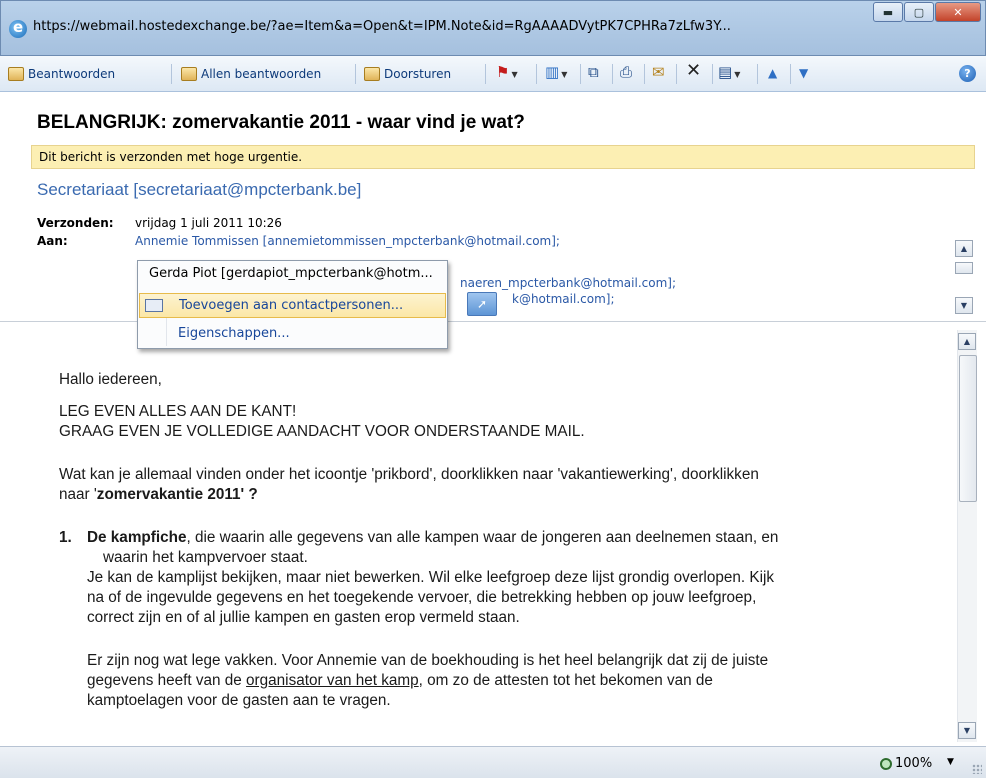 Image resolution: width=986 pixels, height=778 pixels. Describe the element at coordinates (137, 537) in the screenshot. I see `list-item-title: De kampfiche` at that location.